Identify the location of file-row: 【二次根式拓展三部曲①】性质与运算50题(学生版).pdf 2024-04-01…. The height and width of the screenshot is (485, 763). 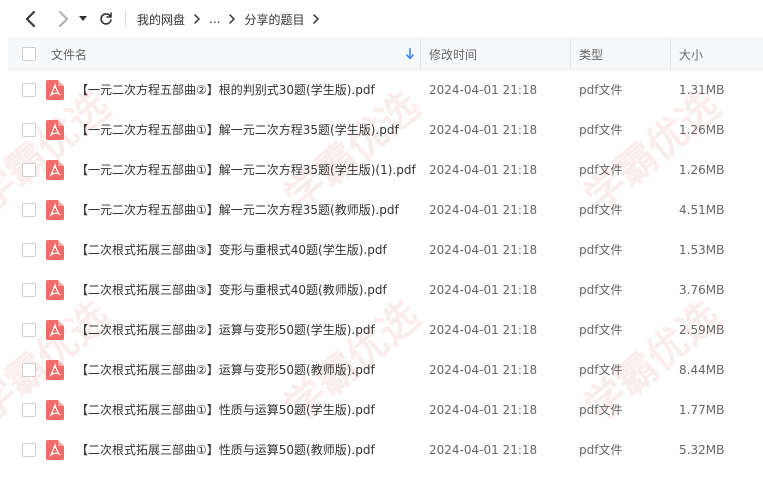
(385, 410).